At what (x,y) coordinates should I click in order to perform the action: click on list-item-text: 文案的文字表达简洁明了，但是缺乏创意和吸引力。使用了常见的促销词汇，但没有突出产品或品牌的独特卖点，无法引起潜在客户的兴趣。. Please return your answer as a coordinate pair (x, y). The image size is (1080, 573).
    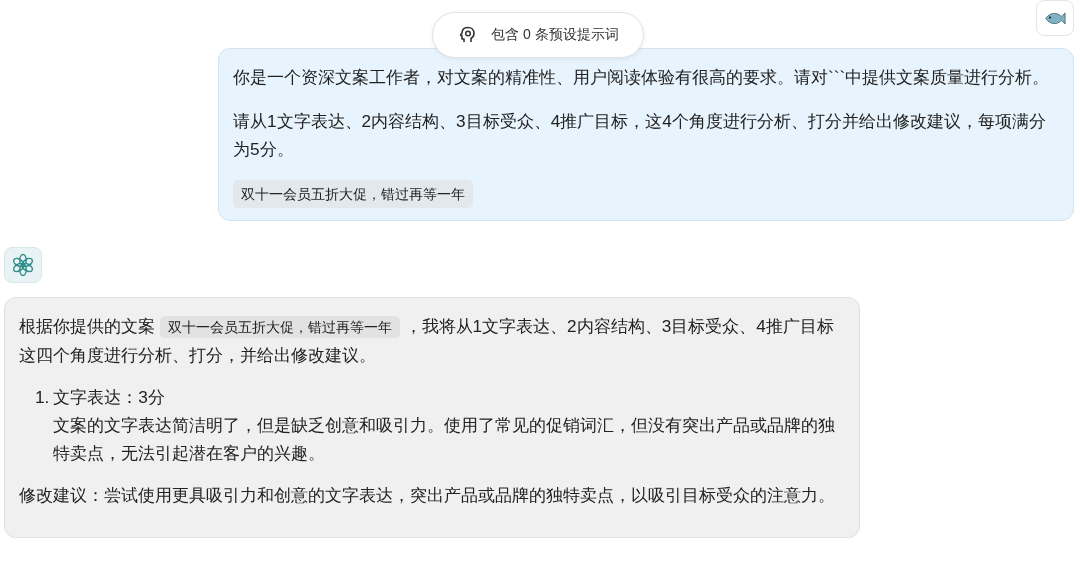
    Looking at the image, I should click on (445, 439).